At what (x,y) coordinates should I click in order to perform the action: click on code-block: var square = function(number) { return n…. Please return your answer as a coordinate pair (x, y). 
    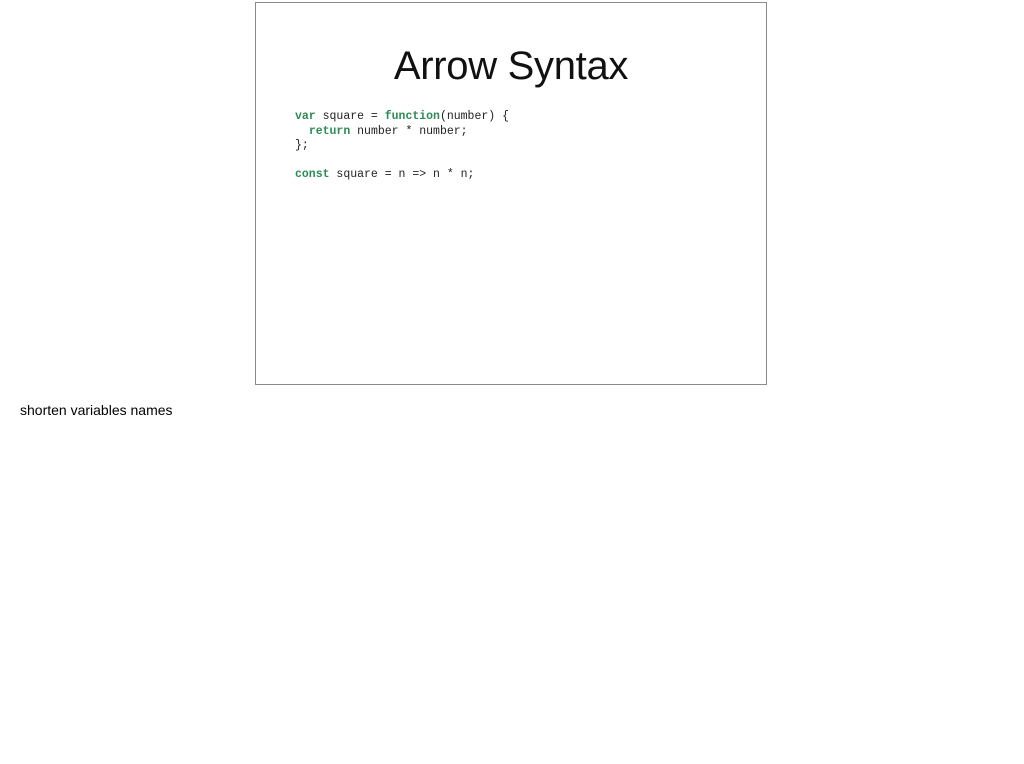
    Looking at the image, I should click on (402, 146).